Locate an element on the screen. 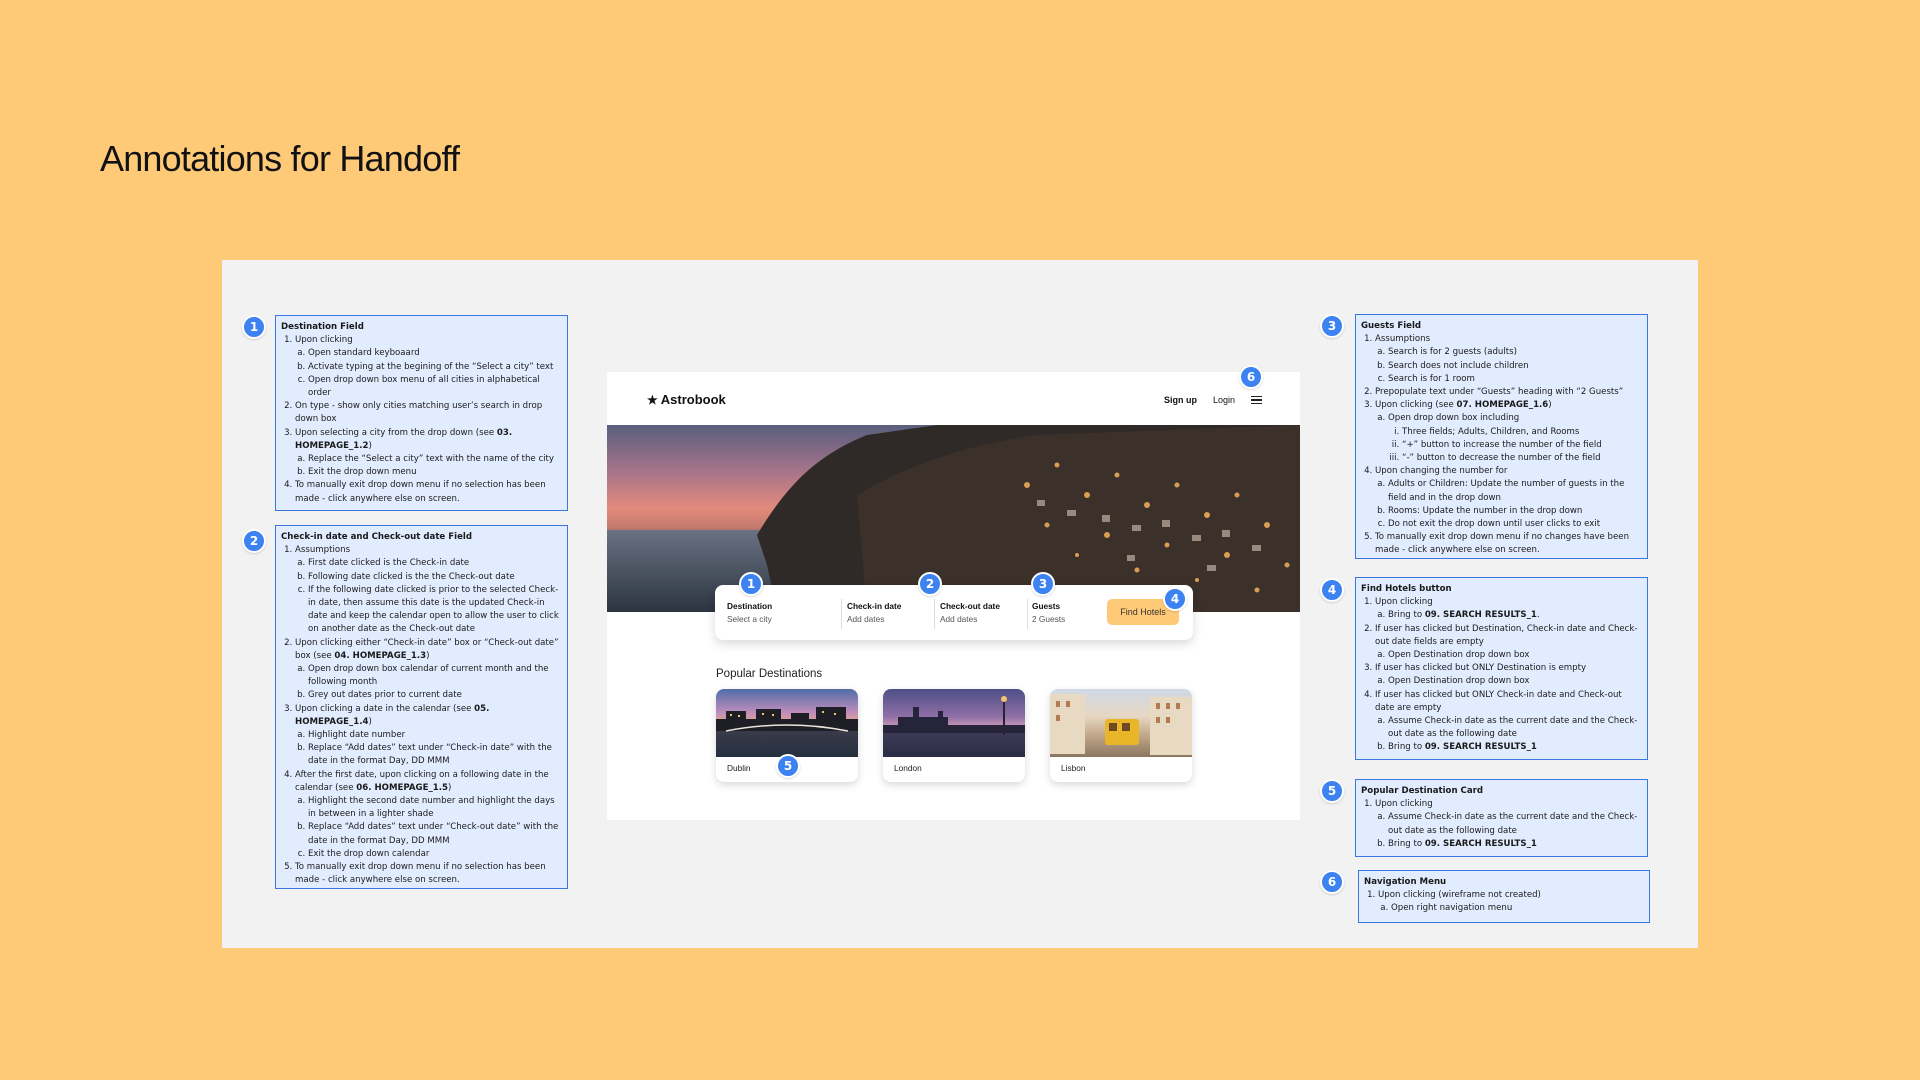 This screenshot has width=1920, height=1080. login-link: Login is located at coordinates (1224, 400).